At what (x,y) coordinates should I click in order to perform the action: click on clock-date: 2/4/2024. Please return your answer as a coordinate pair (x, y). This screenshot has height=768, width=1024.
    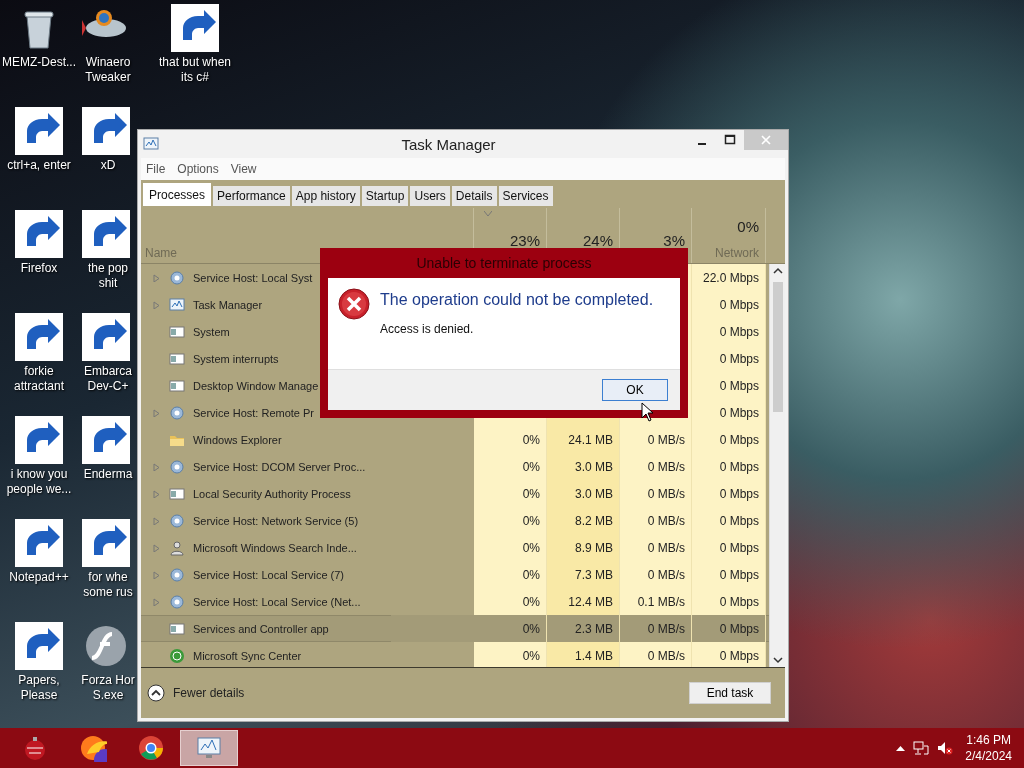
    Looking at the image, I should click on (988, 756).